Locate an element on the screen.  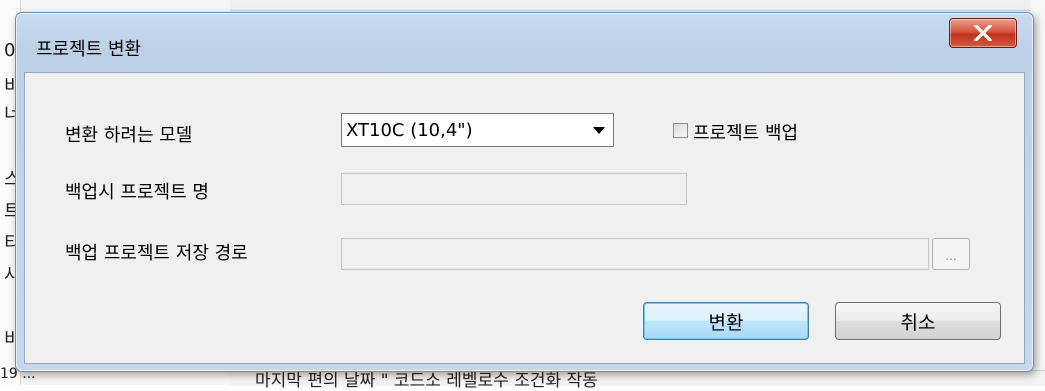
title-bar: 프로젝트 변환 is located at coordinates (524, 42).